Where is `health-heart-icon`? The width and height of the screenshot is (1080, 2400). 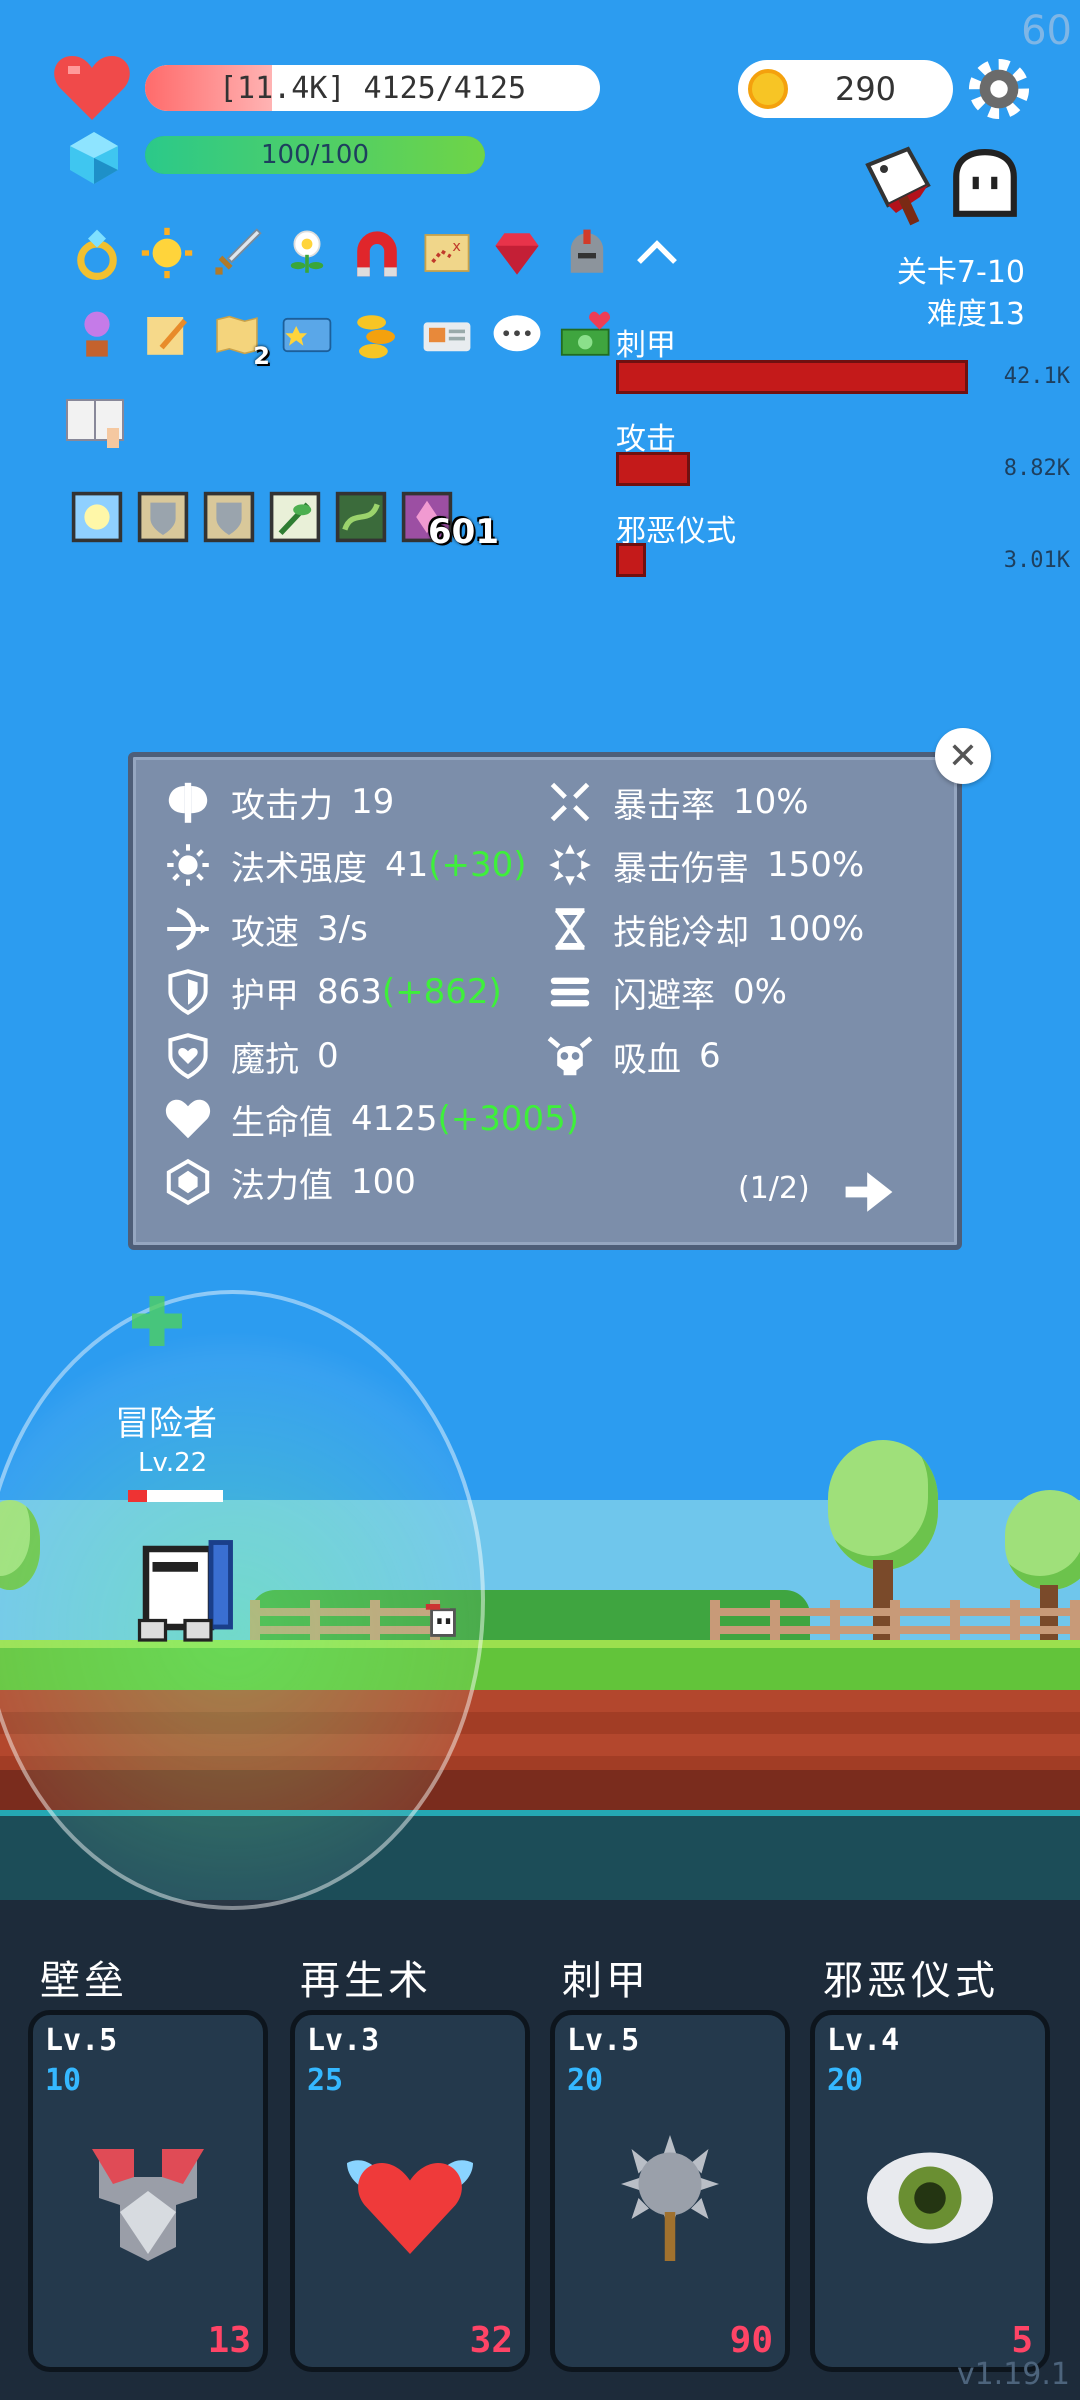 health-heart-icon is located at coordinates (92, 88).